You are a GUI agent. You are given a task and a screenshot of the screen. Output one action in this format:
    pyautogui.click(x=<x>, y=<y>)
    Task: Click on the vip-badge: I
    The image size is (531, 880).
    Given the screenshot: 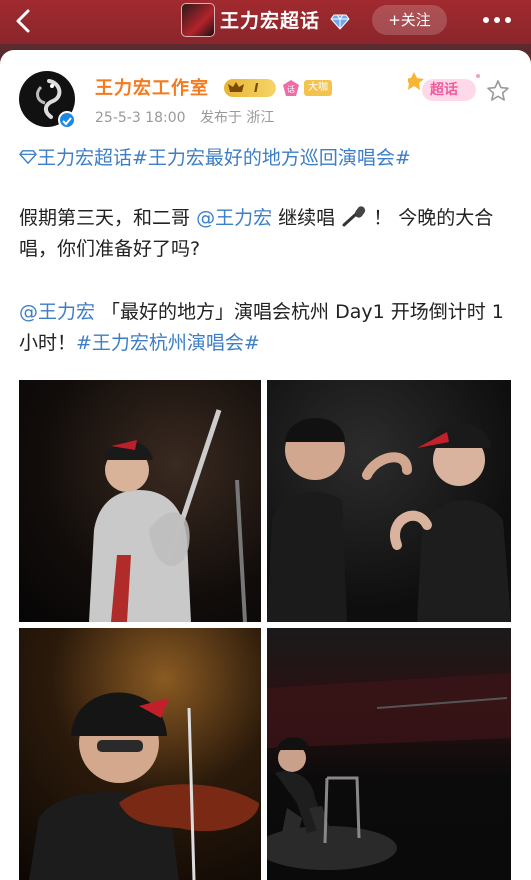 What is the action you would take?
    pyautogui.click(x=250, y=88)
    